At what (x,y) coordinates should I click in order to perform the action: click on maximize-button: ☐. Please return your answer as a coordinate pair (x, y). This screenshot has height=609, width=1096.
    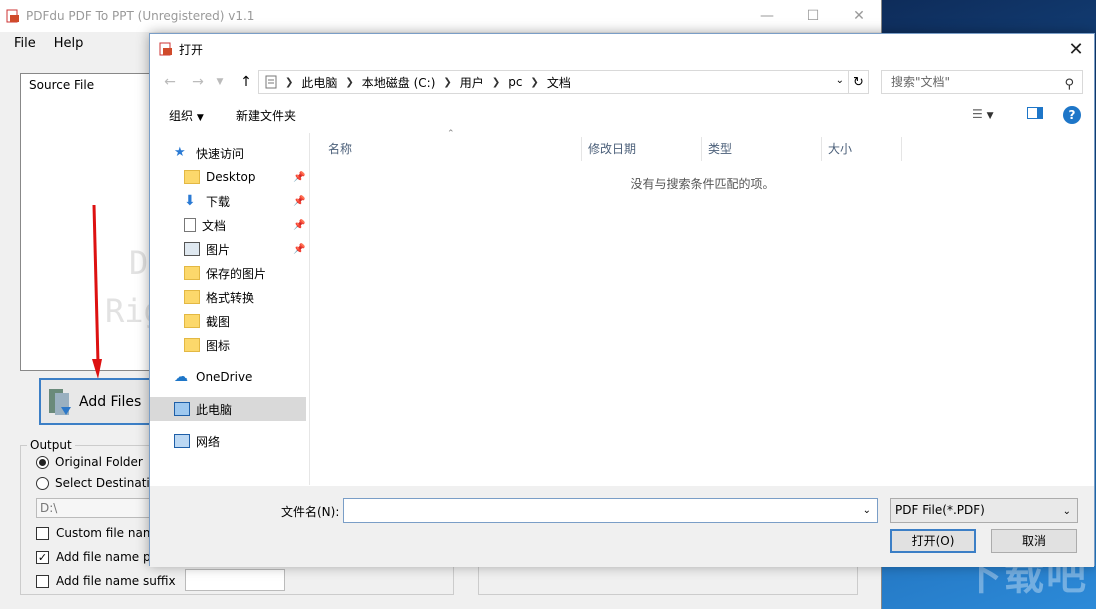
    Looking at the image, I should click on (813, 16).